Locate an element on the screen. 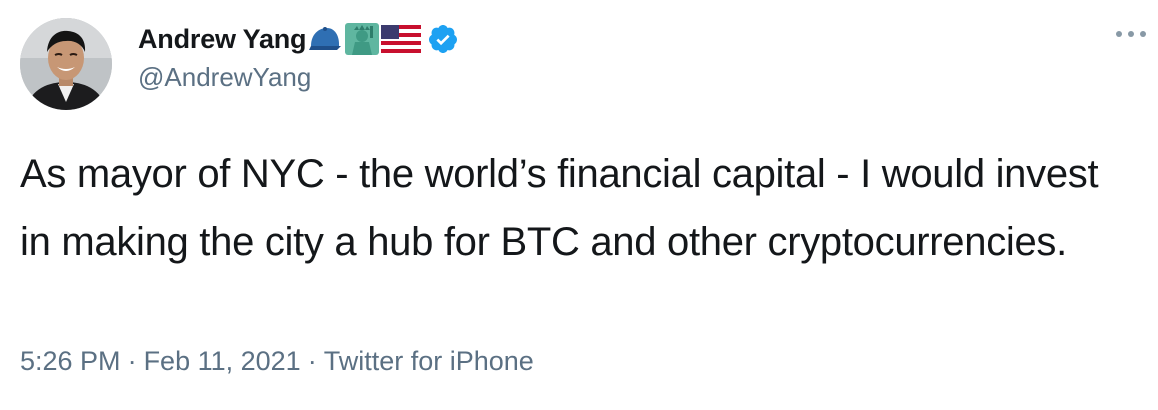  statue-of-liberty-emoji-icon is located at coordinates (362, 39).